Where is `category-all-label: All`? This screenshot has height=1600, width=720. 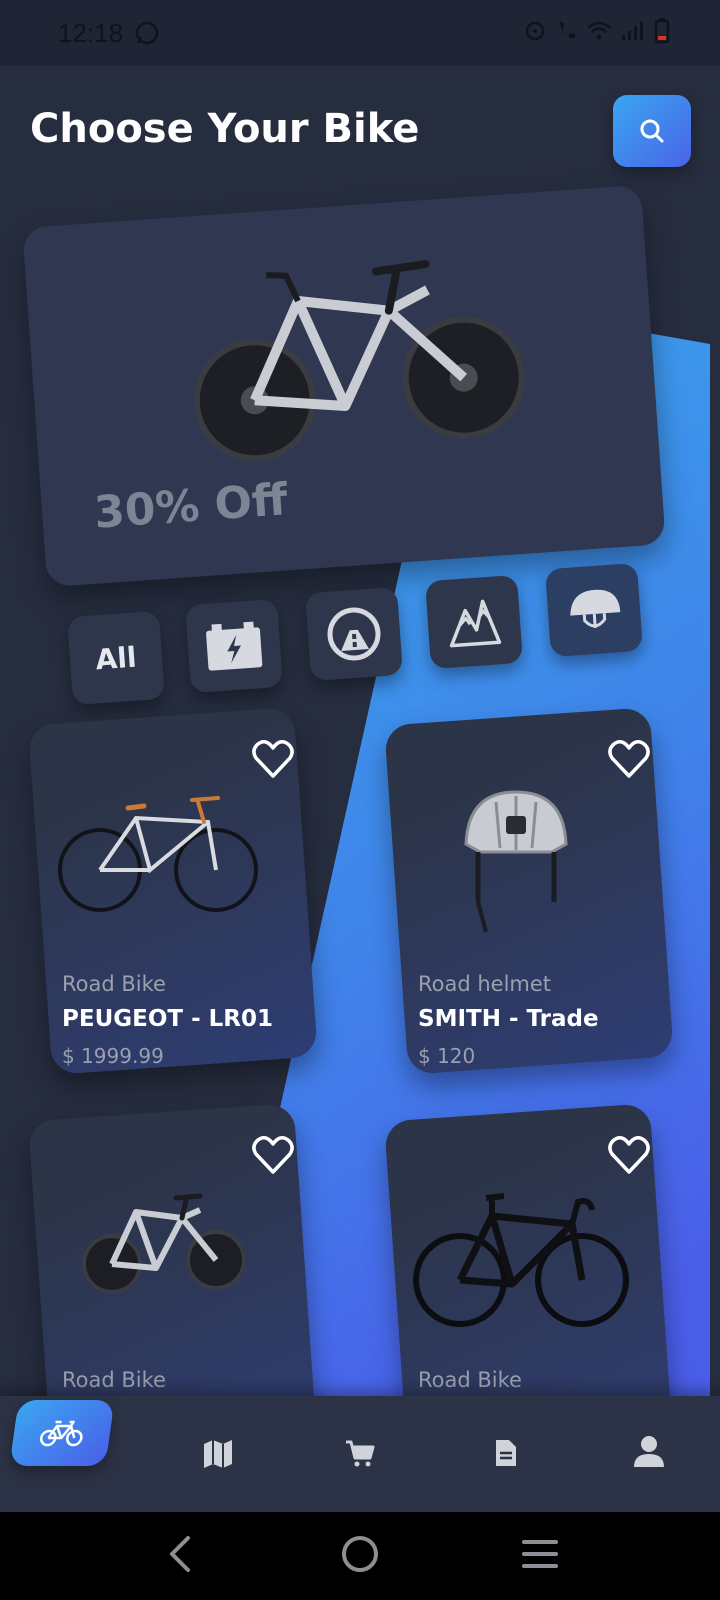
category-all-label: All is located at coordinates (116, 658).